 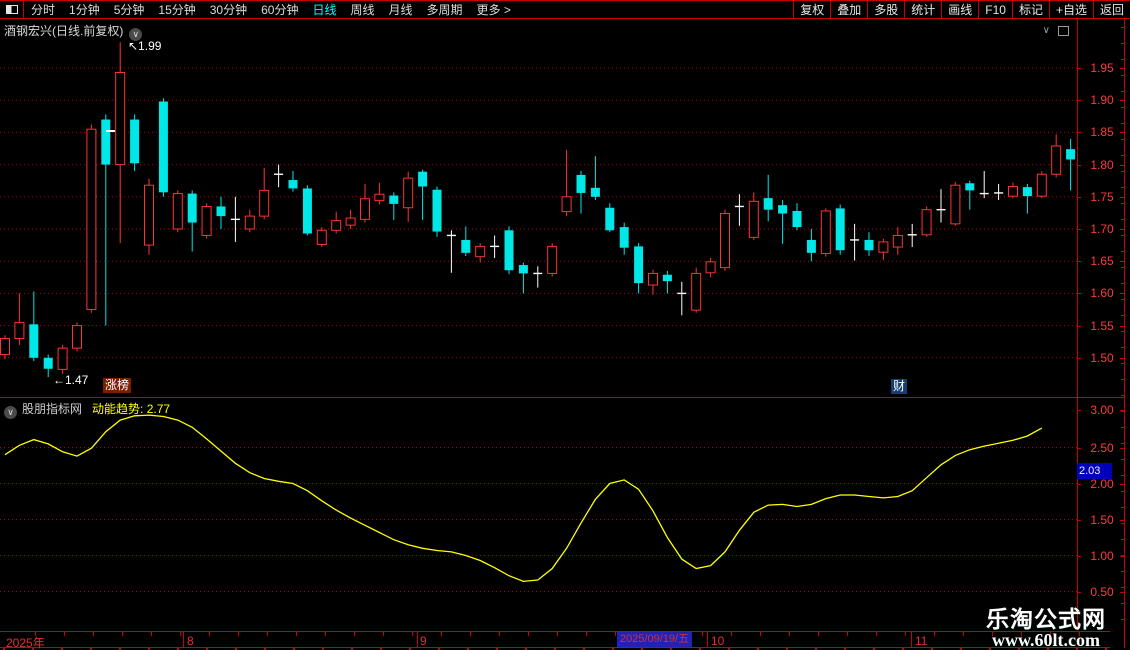 What do you see at coordinates (401, 9) in the screenshot?
I see `menu-item-8: 月线` at bounding box center [401, 9].